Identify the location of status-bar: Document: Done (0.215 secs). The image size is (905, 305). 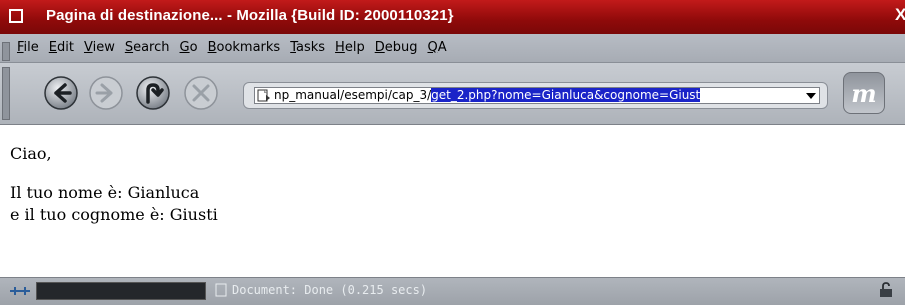
(452, 291).